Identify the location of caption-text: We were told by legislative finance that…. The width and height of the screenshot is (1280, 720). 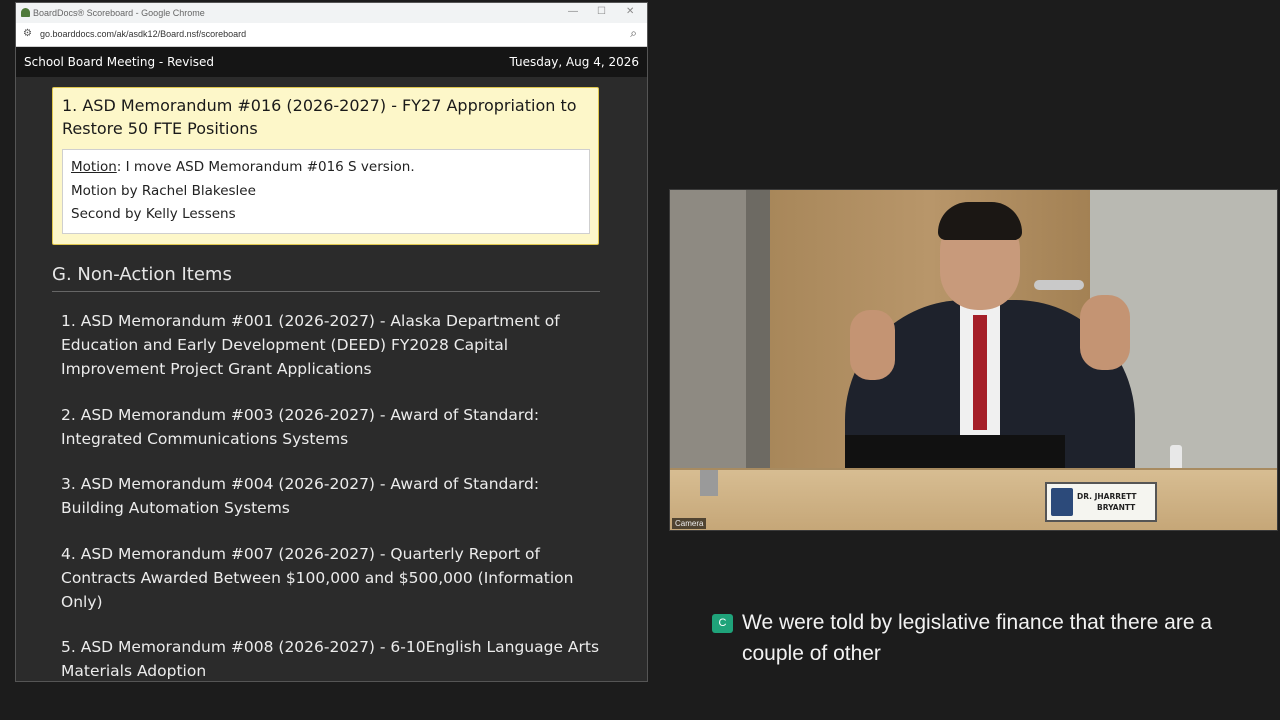
(977, 638).